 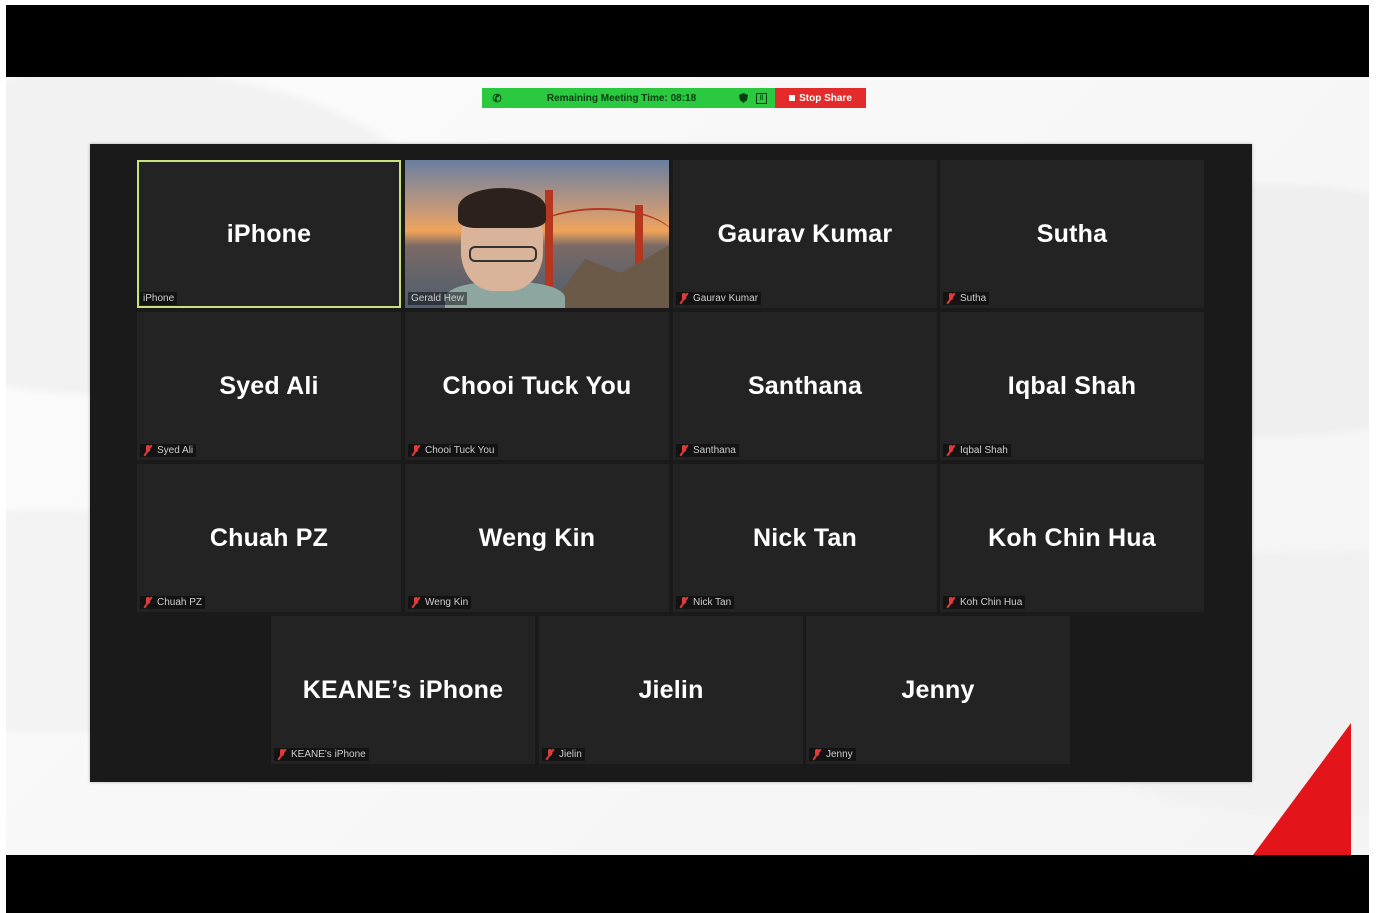 I want to click on participant-name-label: Koh Chin Hua, so click(x=984, y=602).